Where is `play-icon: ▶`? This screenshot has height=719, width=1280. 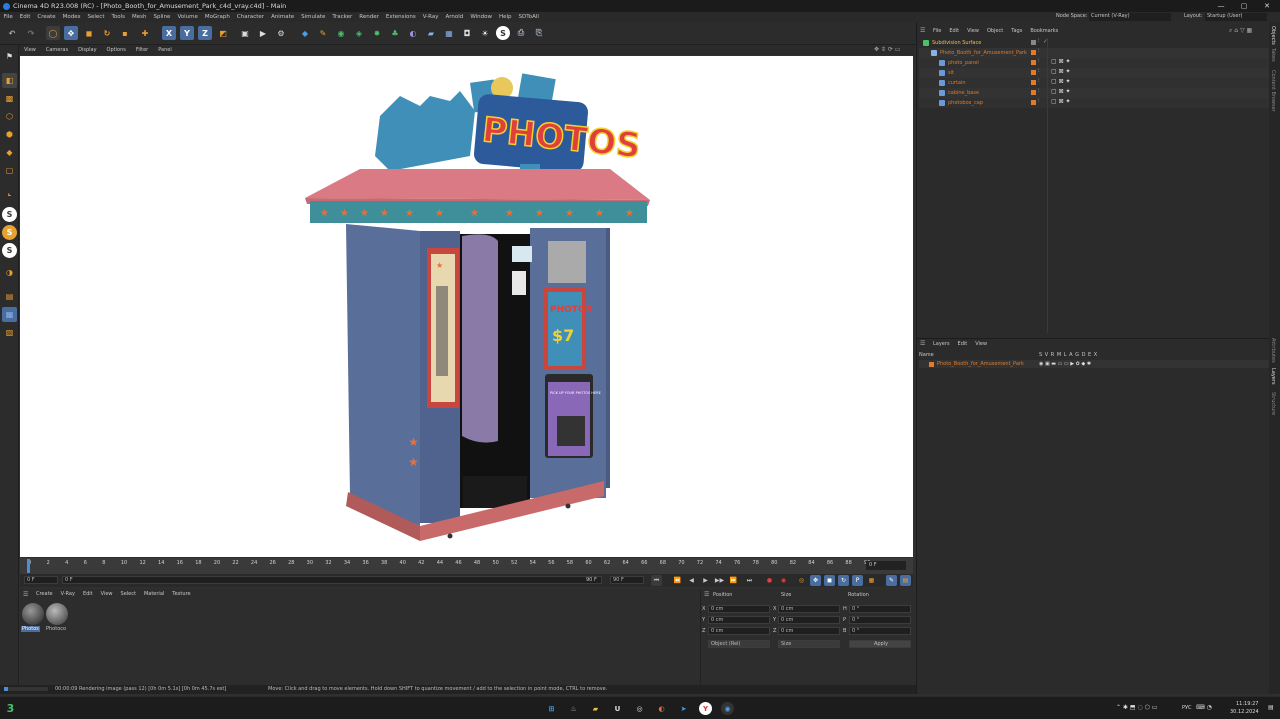
play-icon: ▶ is located at coordinates (705, 580).